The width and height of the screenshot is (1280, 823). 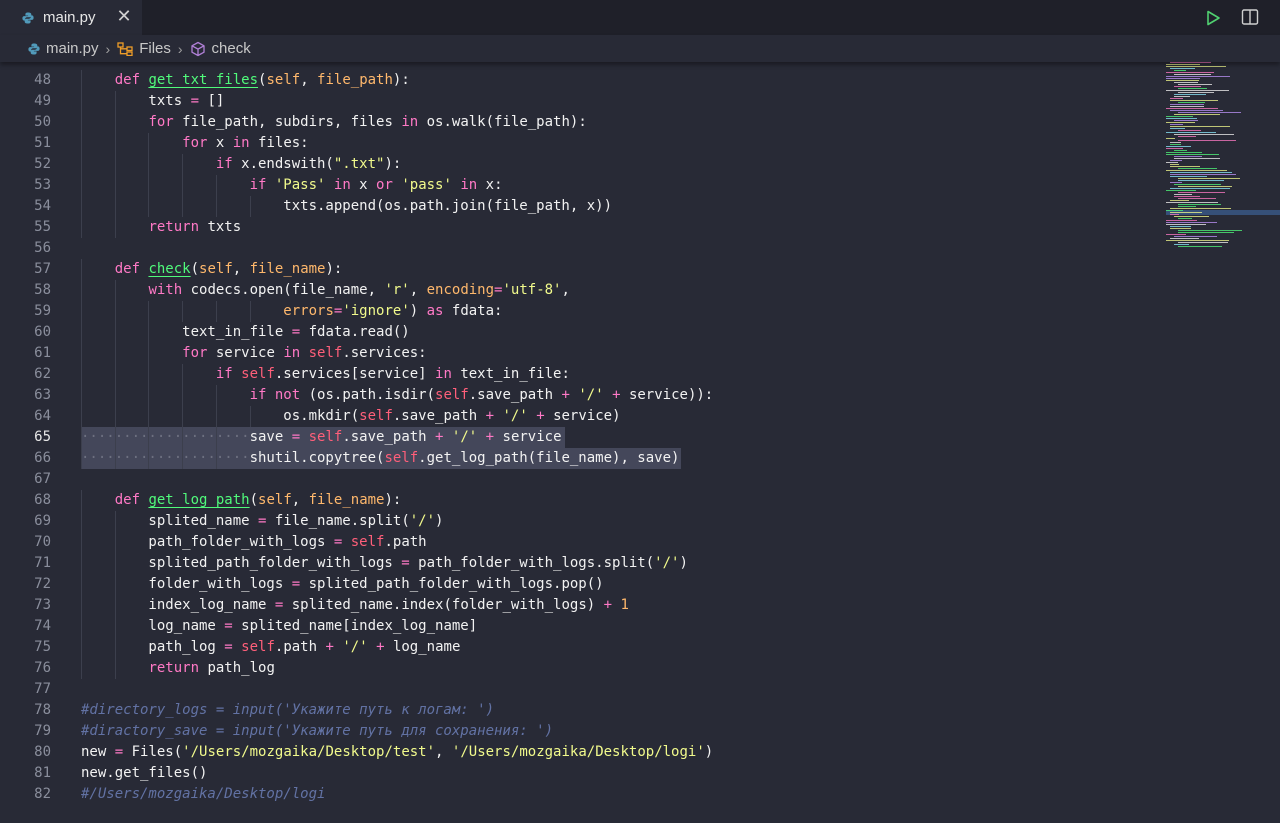 What do you see at coordinates (580, 248) in the screenshot?
I see `code-line: 56` at bounding box center [580, 248].